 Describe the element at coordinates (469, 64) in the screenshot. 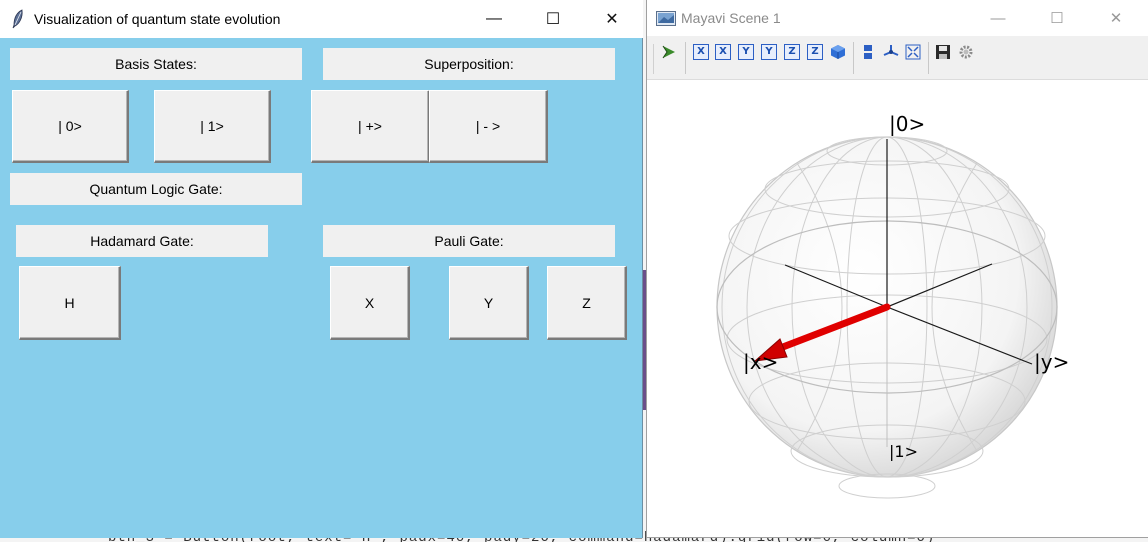

I see `superposition-label: Superposition:` at that location.